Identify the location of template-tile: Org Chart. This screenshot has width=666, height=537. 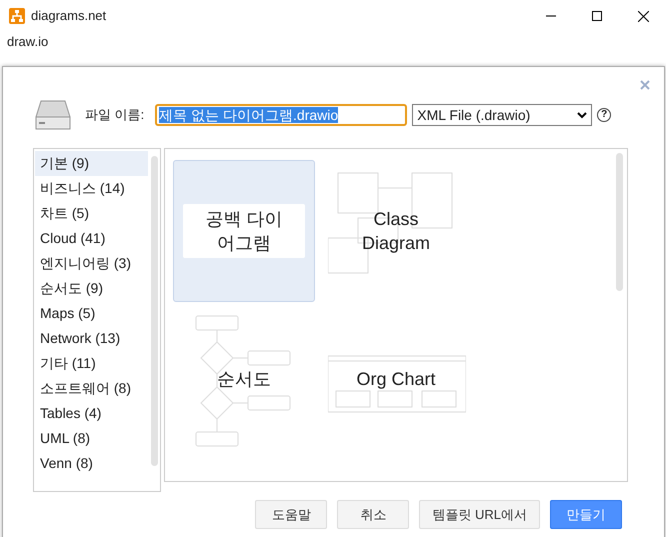
(396, 379).